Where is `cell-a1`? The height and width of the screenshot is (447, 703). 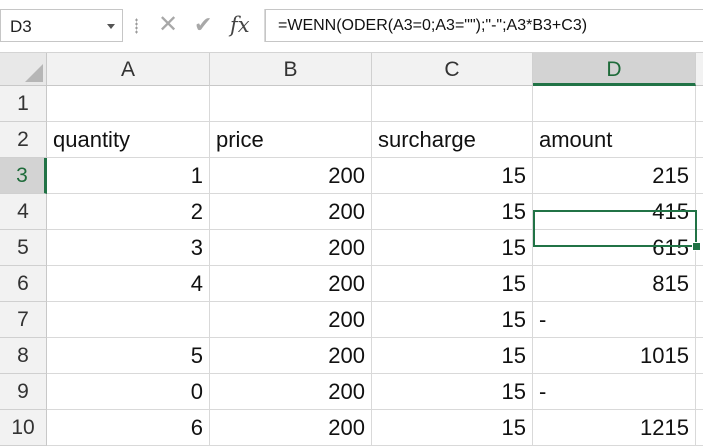
cell-a1 is located at coordinates (128, 104).